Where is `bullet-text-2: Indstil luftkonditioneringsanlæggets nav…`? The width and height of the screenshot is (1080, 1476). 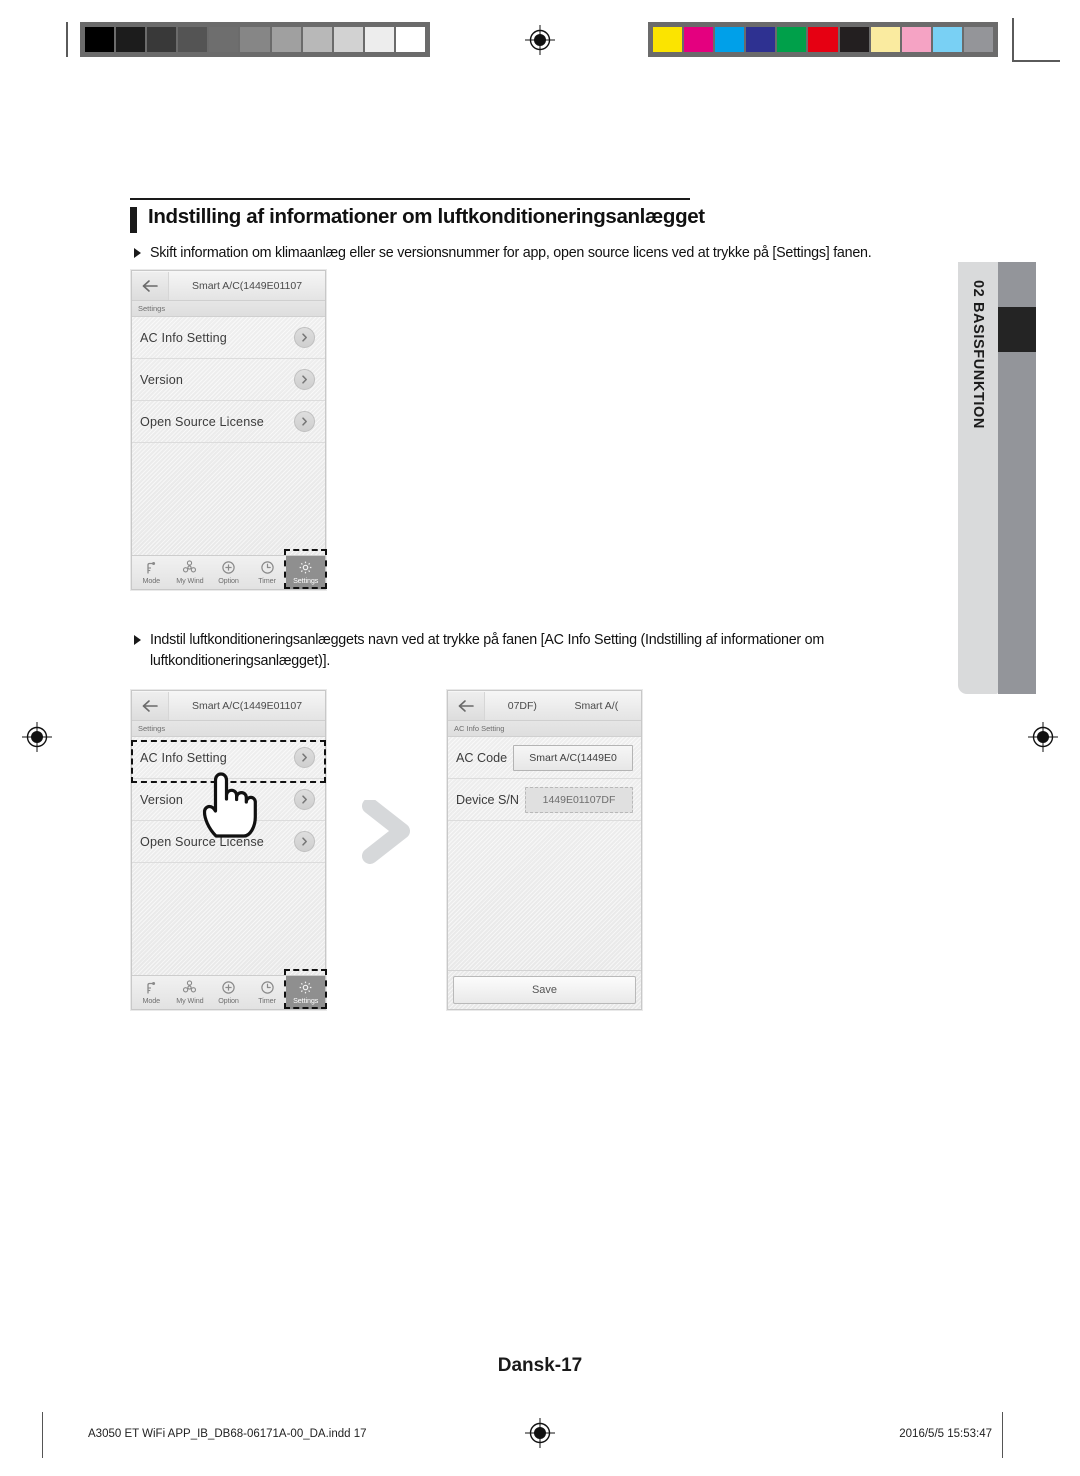 bullet-text-2: Indstil luftkonditioneringsanlæggets nav… is located at coordinates (487, 650).